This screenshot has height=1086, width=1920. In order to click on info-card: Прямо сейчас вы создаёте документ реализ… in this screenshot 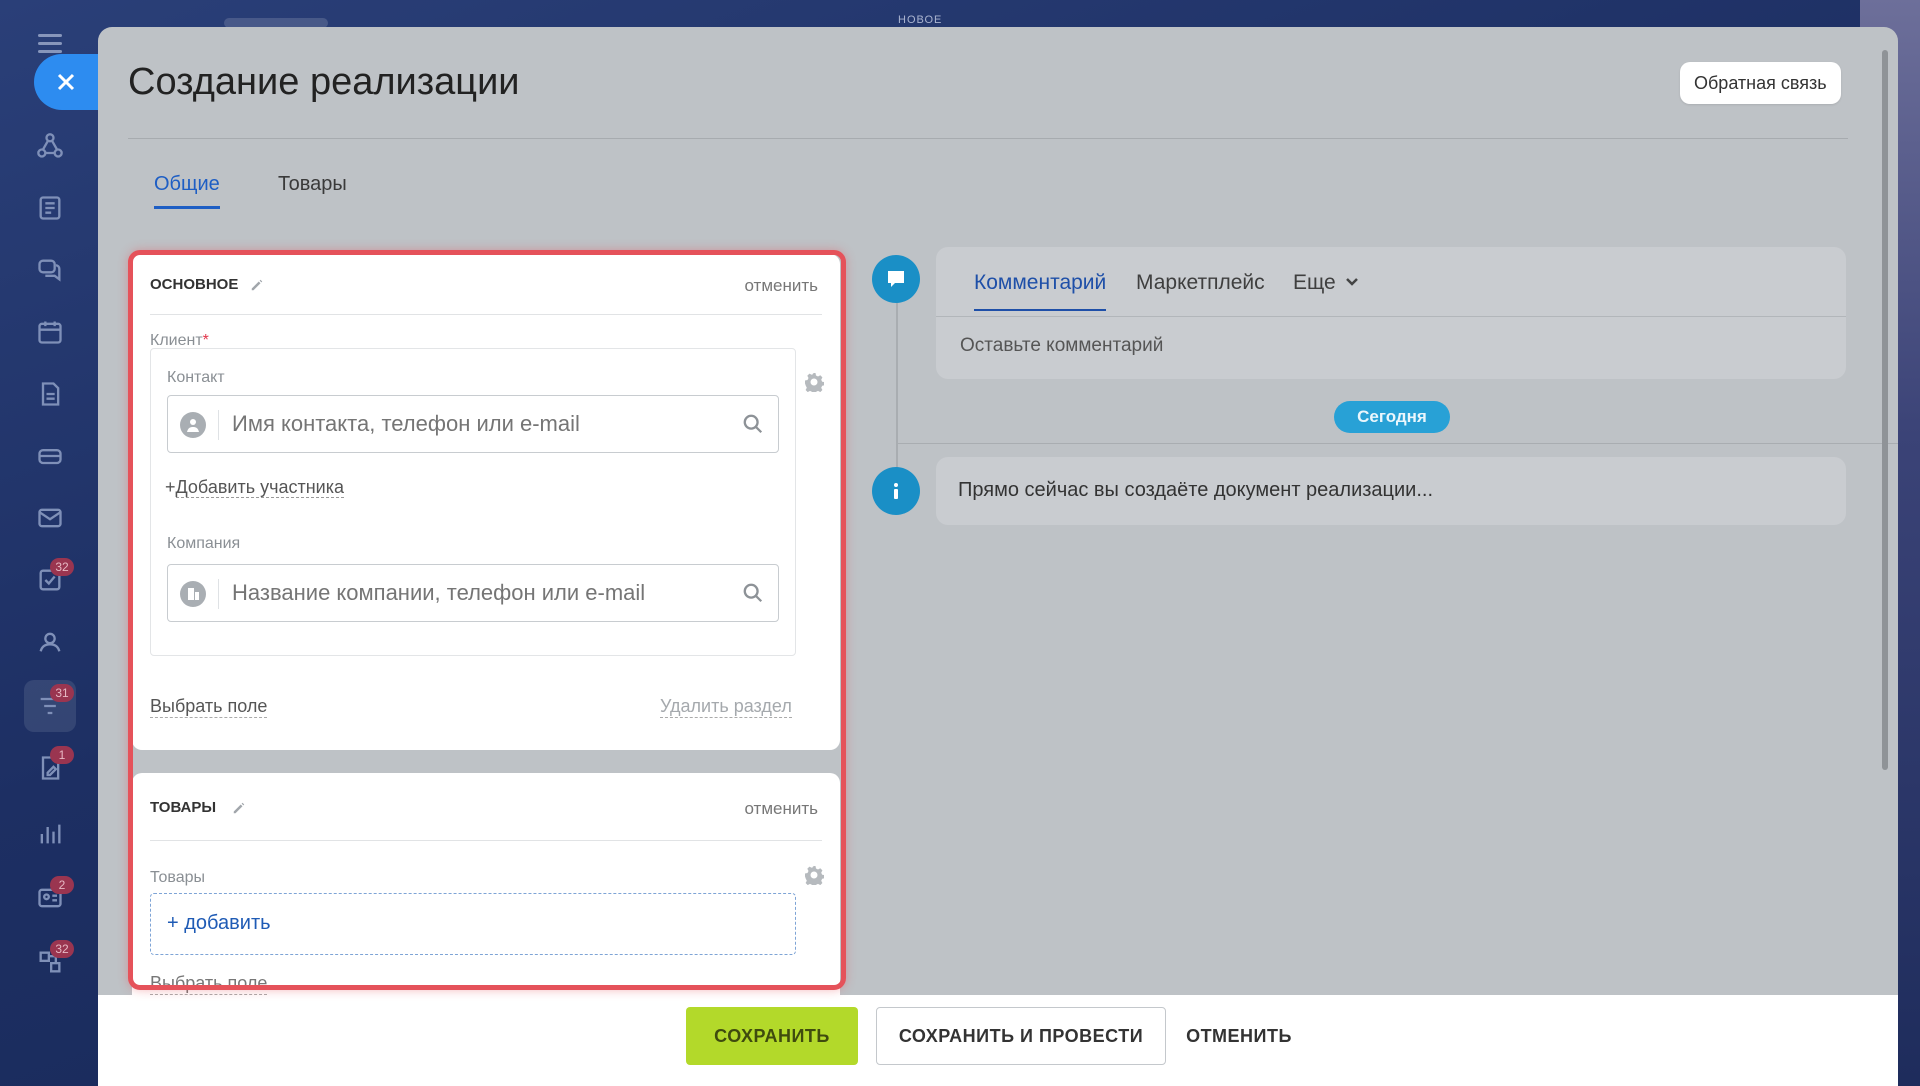, I will do `click(1391, 491)`.